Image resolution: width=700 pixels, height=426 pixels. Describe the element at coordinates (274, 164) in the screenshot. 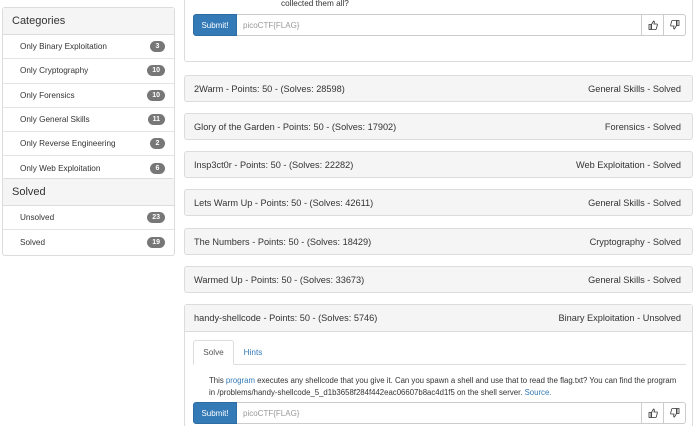

I see `problem-title: Insp3ct0r - Points: 50 - (Solves: 22282)` at that location.